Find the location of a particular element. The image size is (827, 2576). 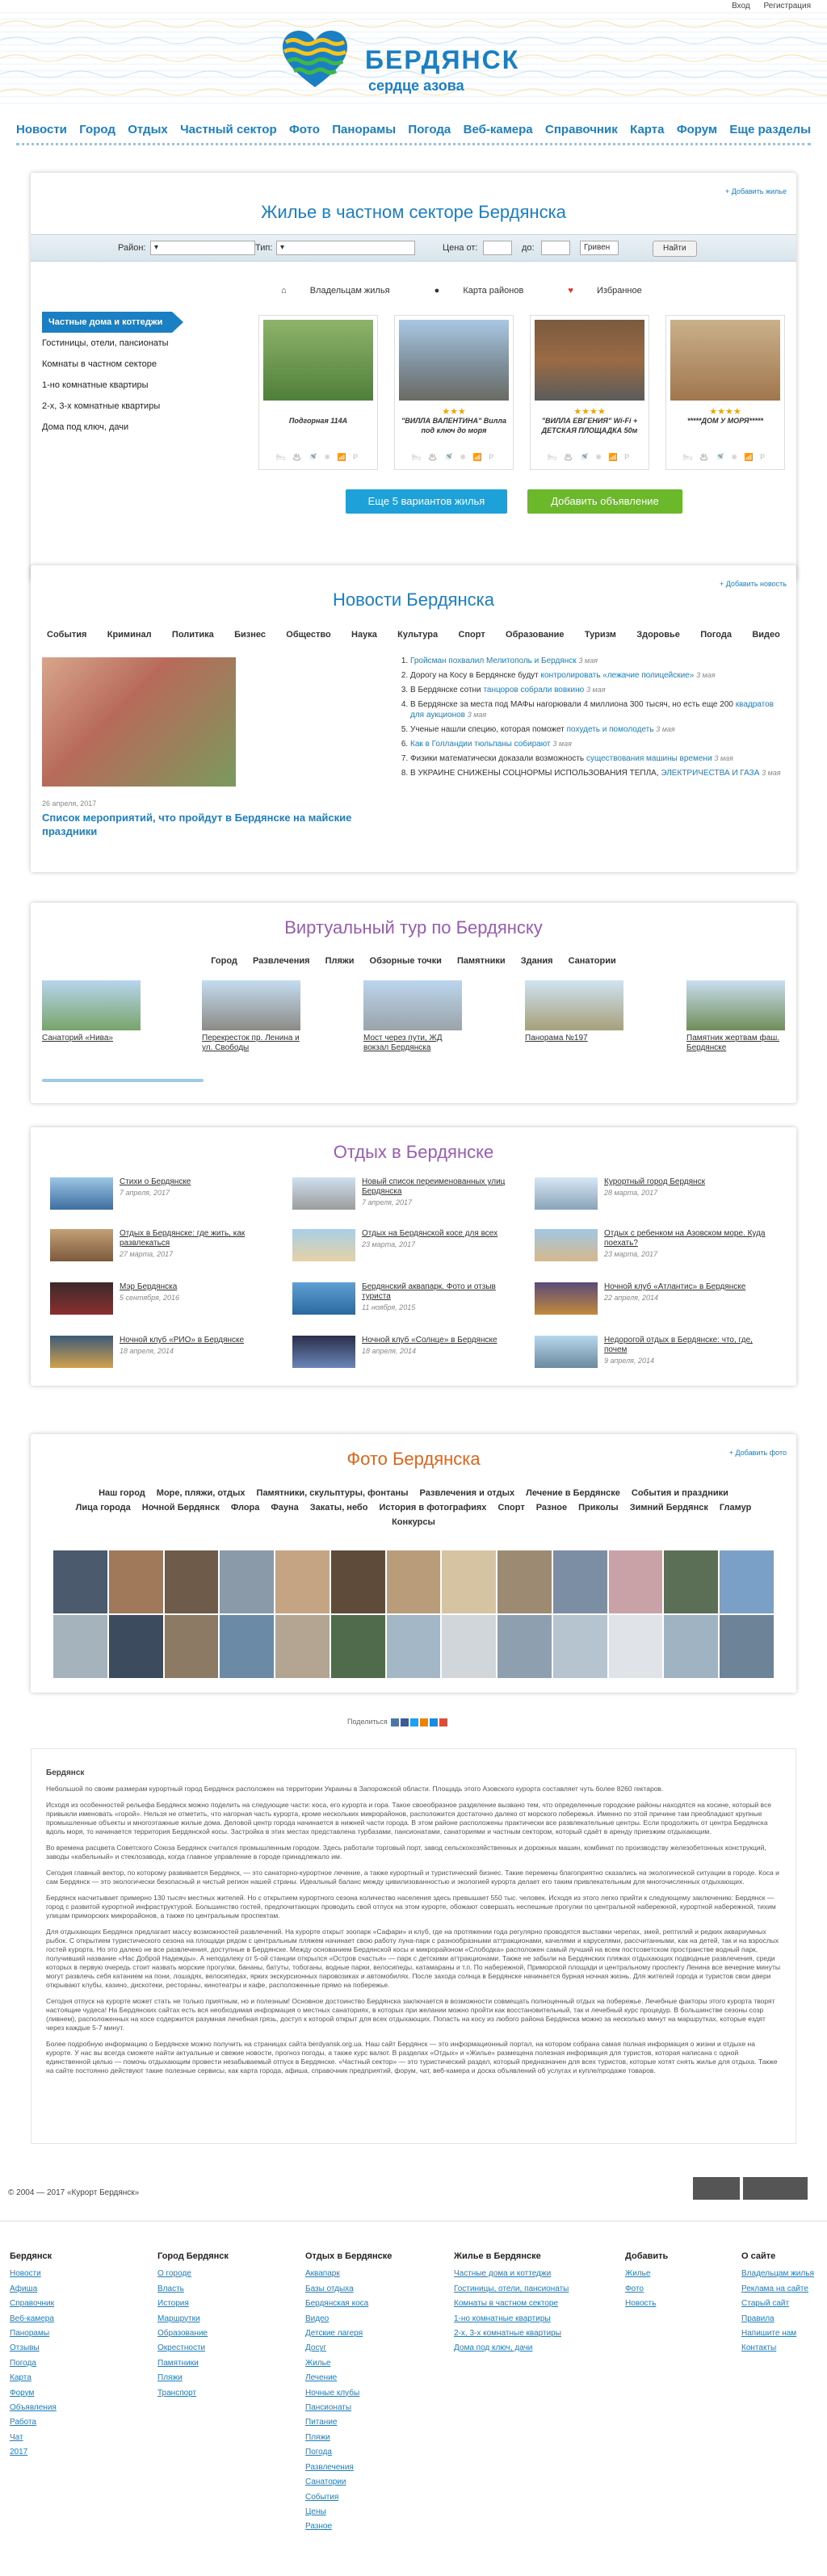

footer-link: Напишите нам is located at coordinates (777, 2333).